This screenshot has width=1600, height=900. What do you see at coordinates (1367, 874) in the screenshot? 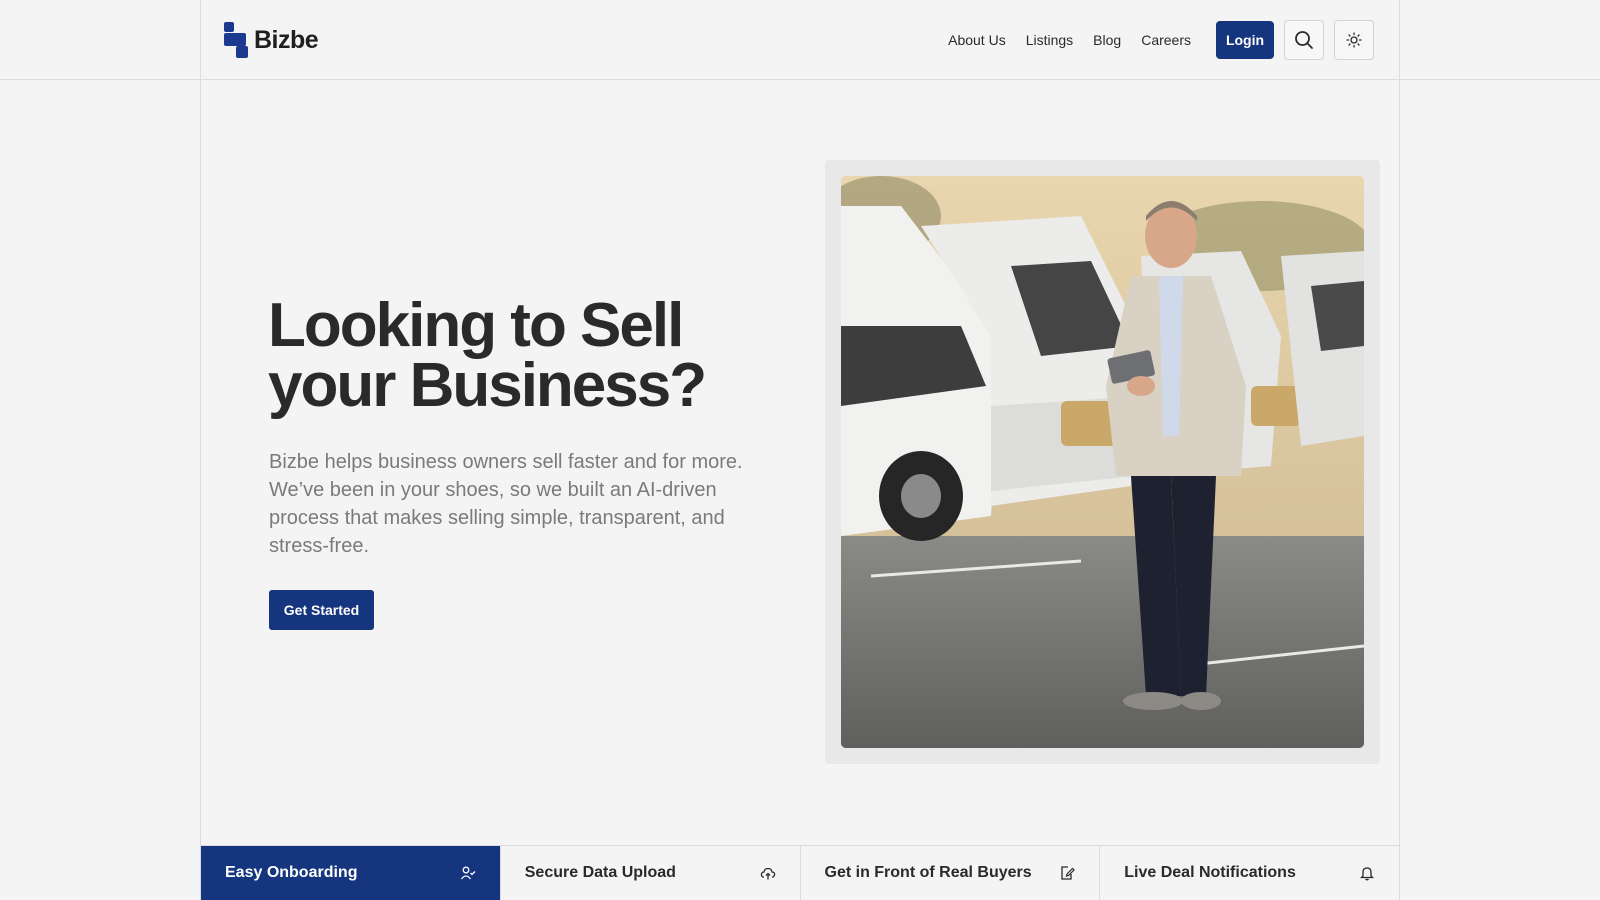
I see `bell-icon` at bounding box center [1367, 874].